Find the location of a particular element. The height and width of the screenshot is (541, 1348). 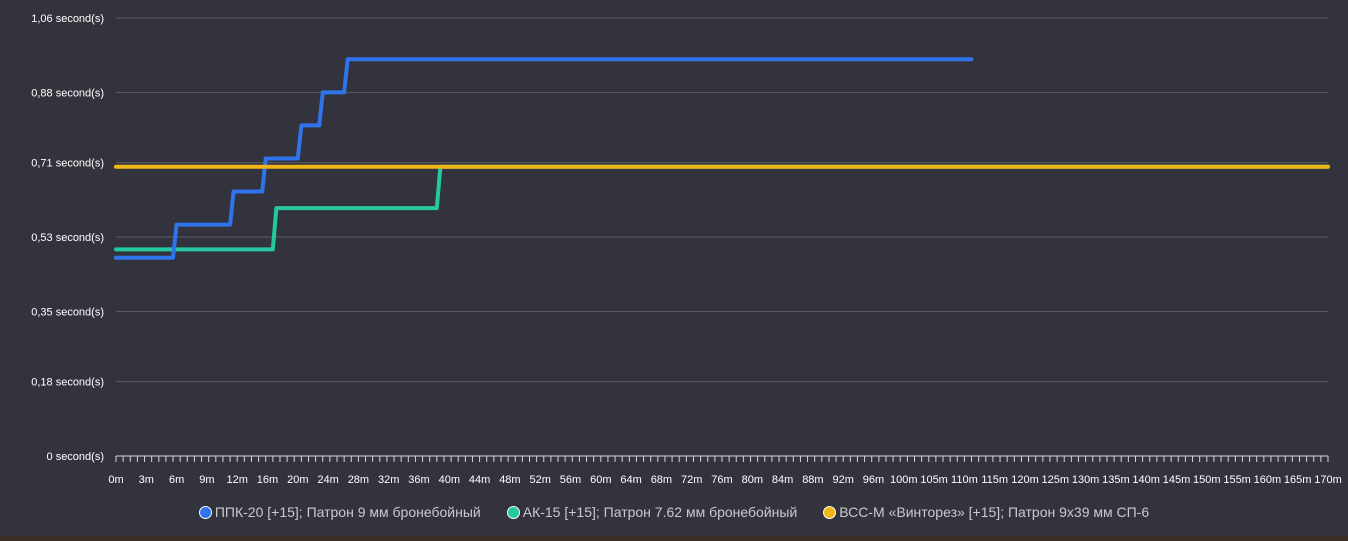

y-tick-label: 0,71 second(s) is located at coordinates (67, 164).